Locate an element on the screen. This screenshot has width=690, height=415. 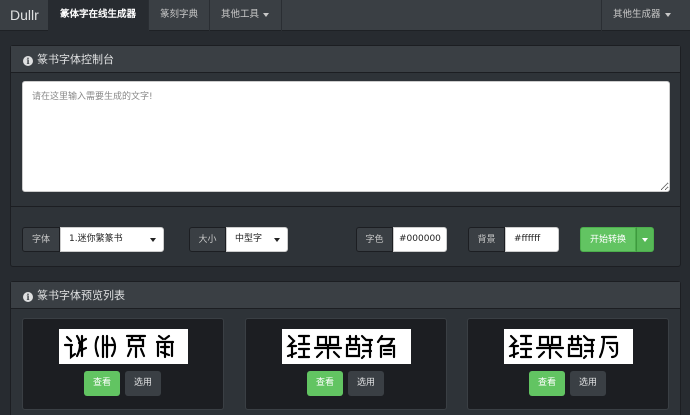
font-color-label: 字色 is located at coordinates (374, 239).